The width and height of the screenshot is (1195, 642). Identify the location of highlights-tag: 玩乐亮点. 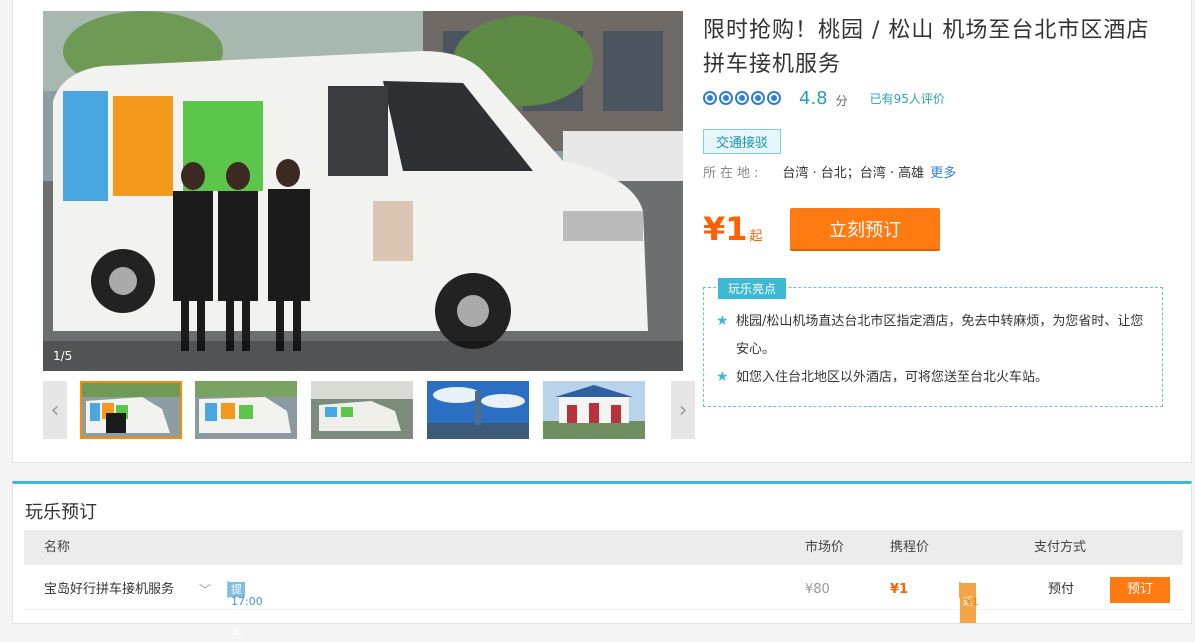
(752, 288).